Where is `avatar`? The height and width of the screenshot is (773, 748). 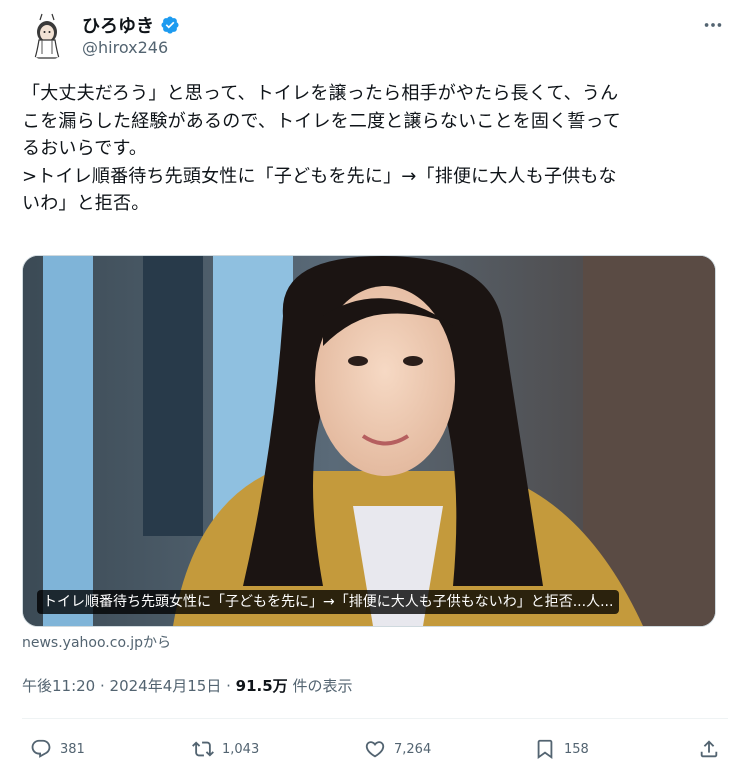 avatar is located at coordinates (47, 35).